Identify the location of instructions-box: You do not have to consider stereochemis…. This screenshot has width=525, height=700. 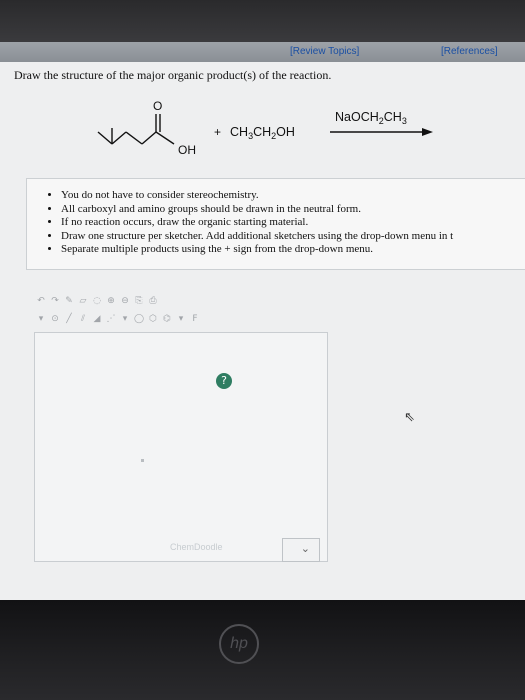
(275, 224).